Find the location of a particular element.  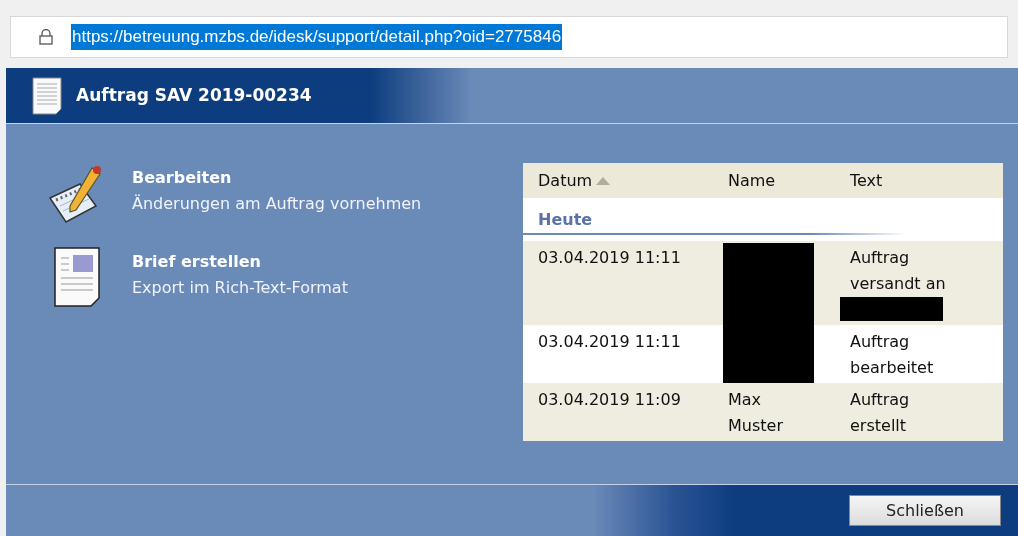

table-cell-text: Max Muster is located at coordinates (756, 413).